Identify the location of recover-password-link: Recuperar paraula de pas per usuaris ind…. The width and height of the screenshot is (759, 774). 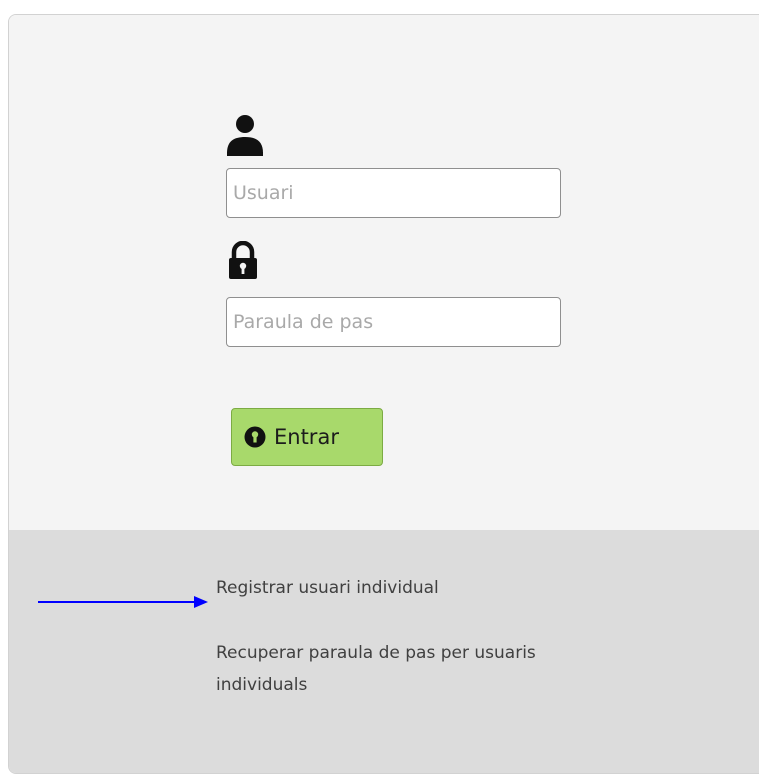
(381, 669).